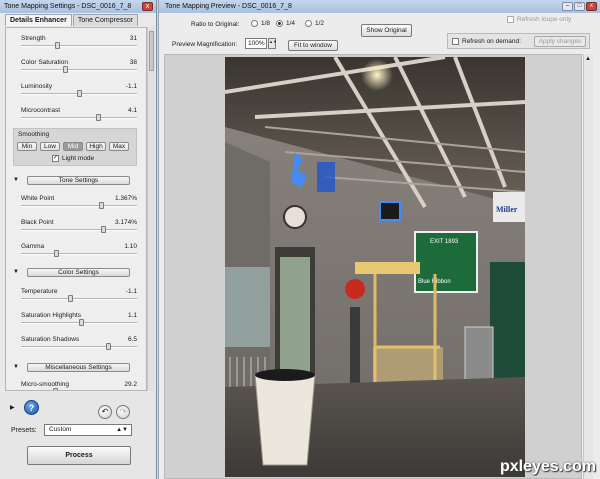 Image resolution: width=600 pixels, height=479 pixels. I want to click on slider-value: -1.1, so click(131, 86).